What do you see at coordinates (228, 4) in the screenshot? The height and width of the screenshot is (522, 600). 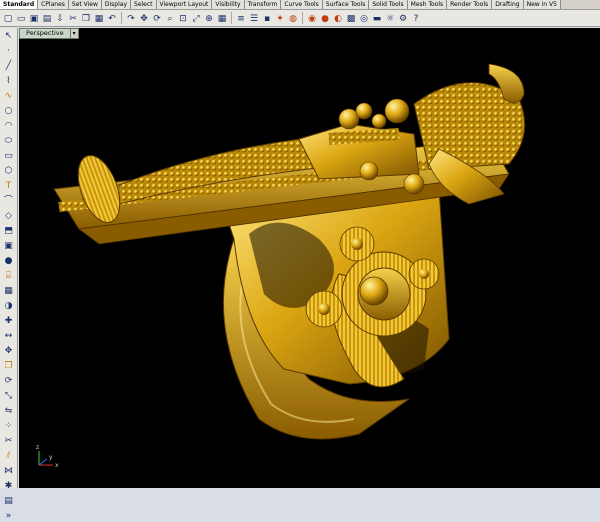 I see `tab-visibility: Visibility` at bounding box center [228, 4].